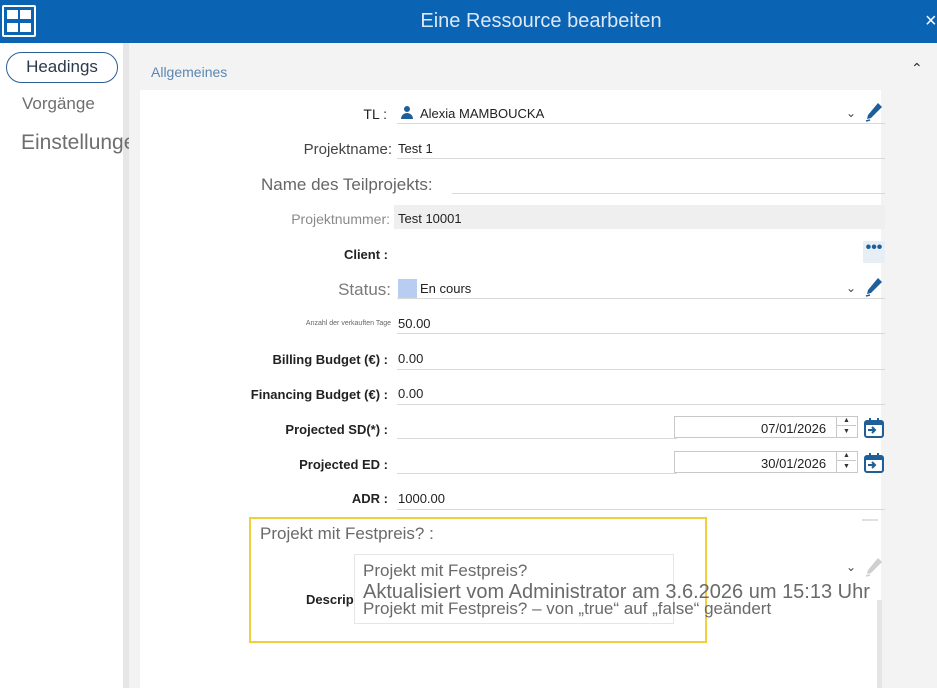  I want to click on person-icon, so click(407, 112).